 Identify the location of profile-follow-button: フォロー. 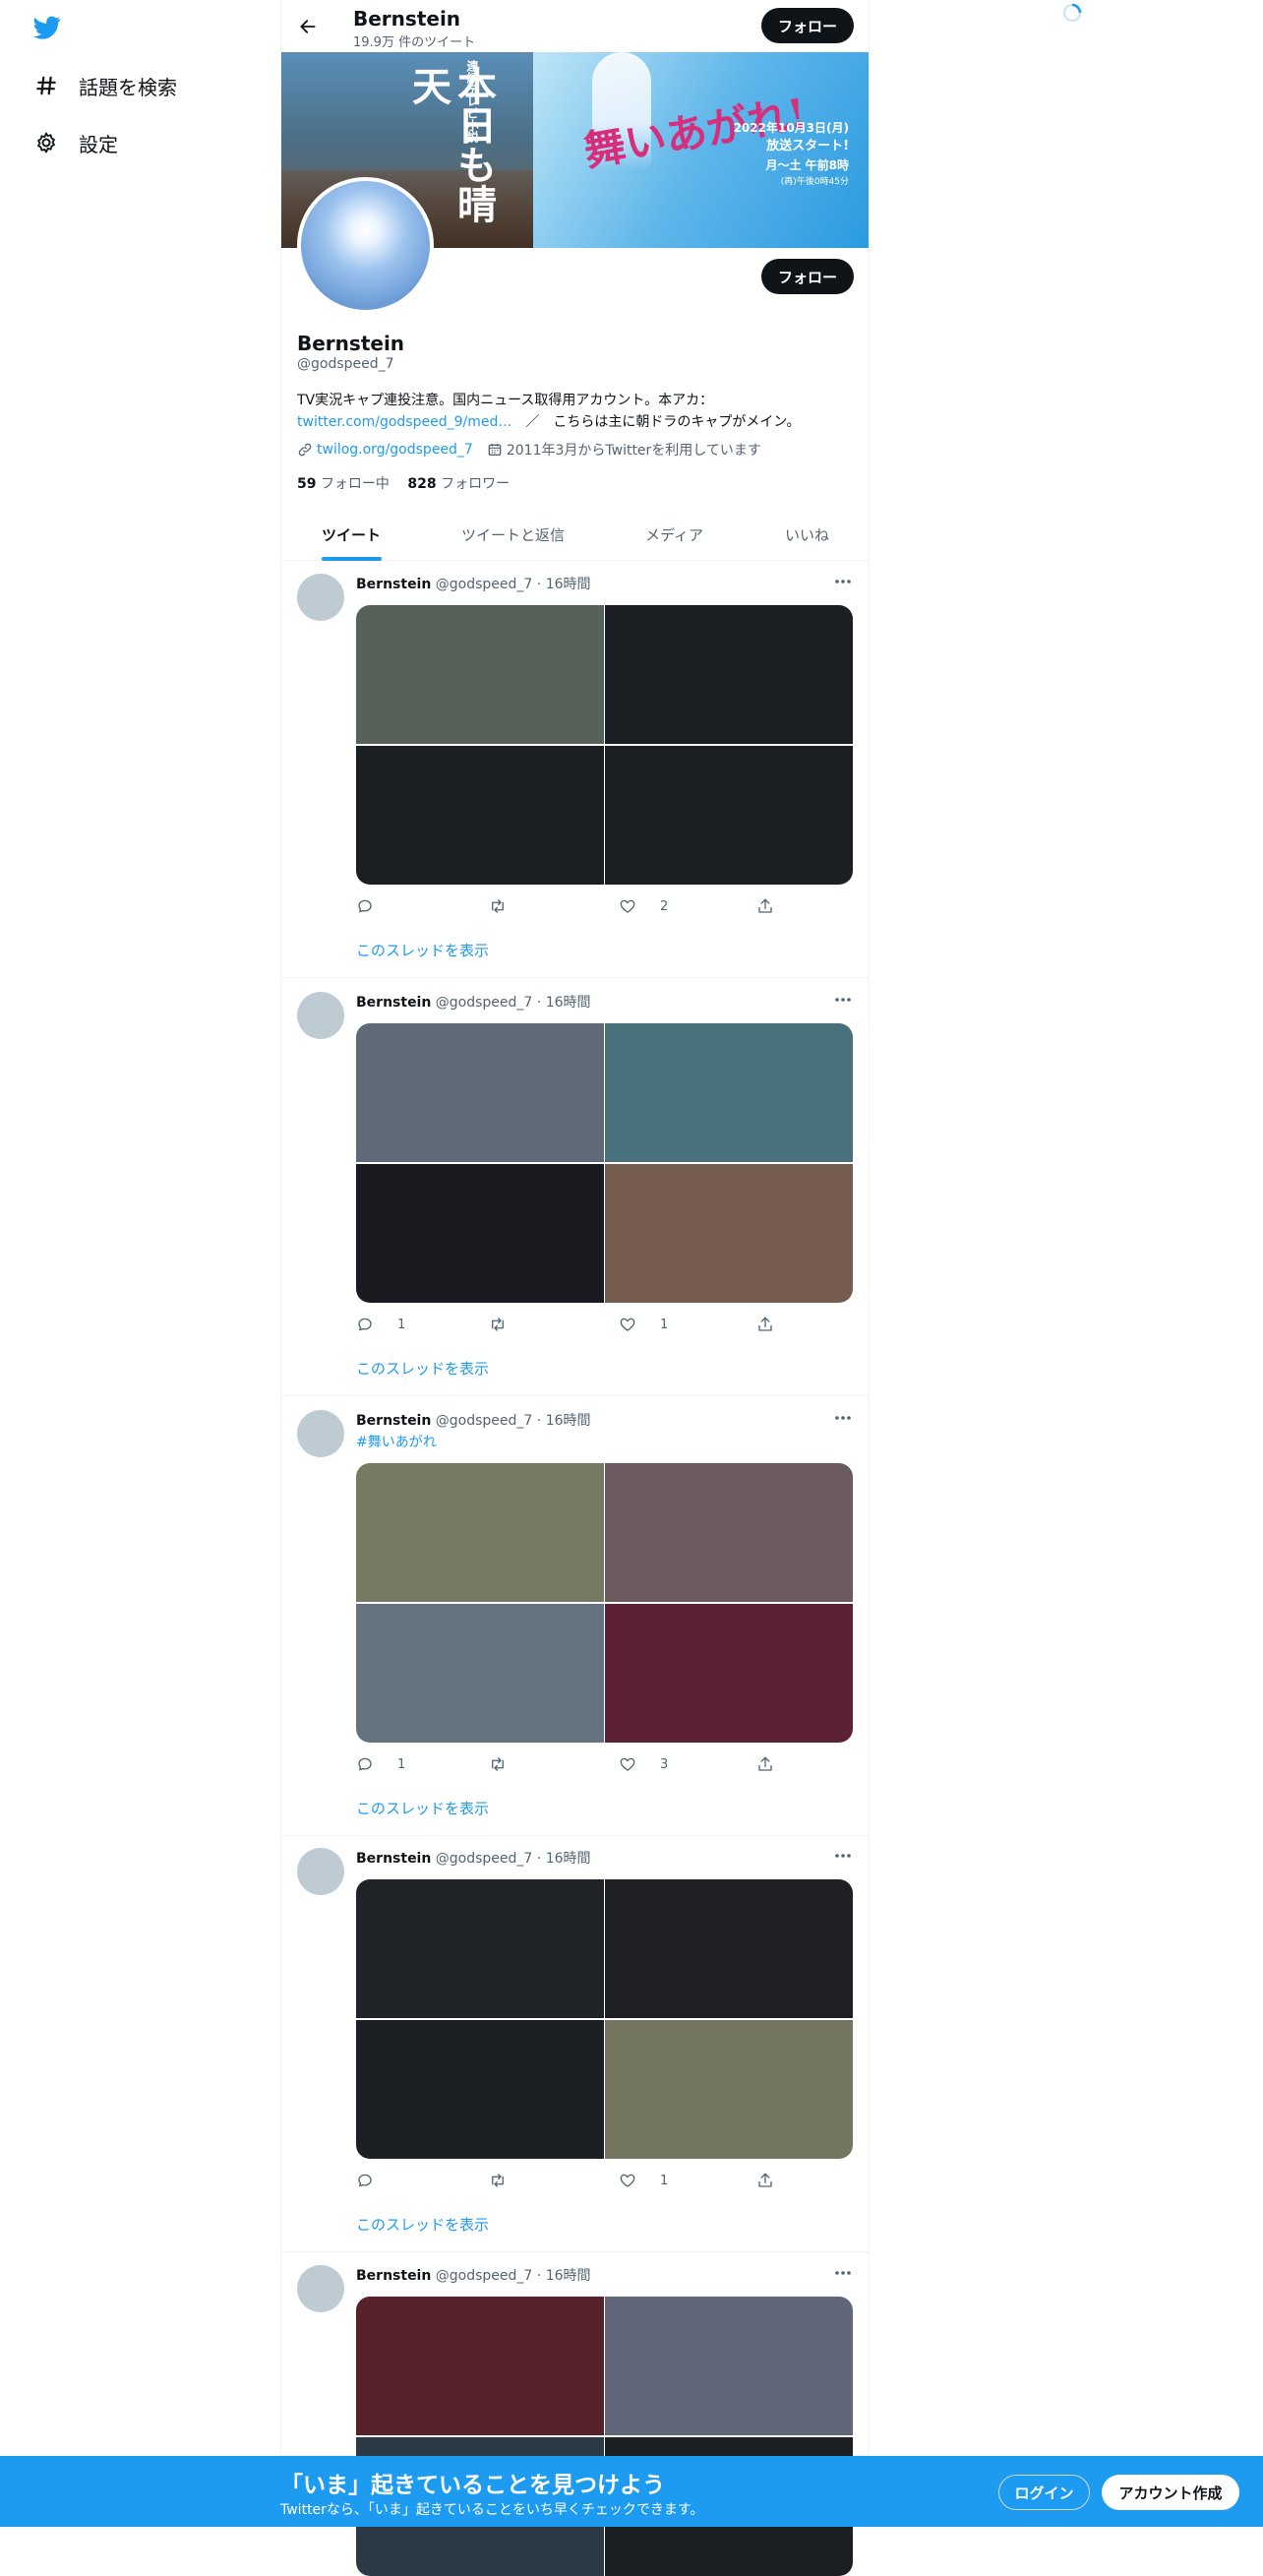
(808, 277).